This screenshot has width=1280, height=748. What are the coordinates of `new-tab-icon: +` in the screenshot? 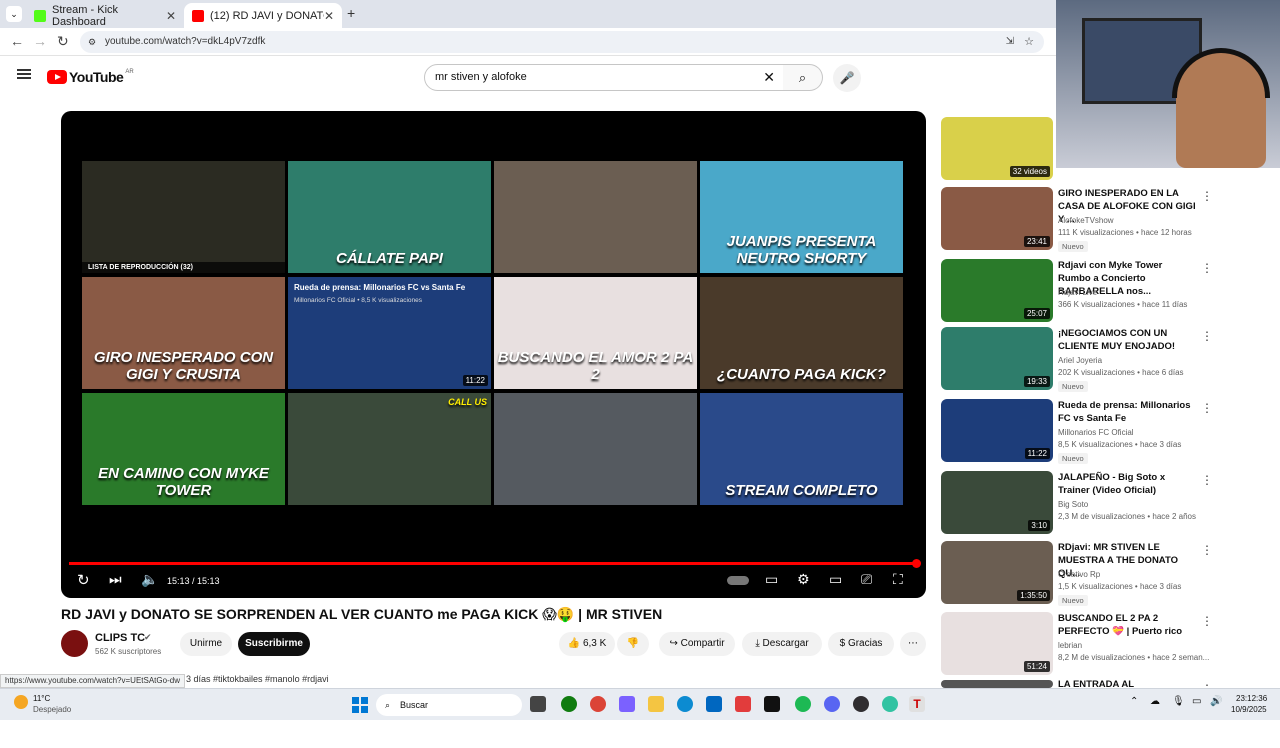 It's located at (351, 13).